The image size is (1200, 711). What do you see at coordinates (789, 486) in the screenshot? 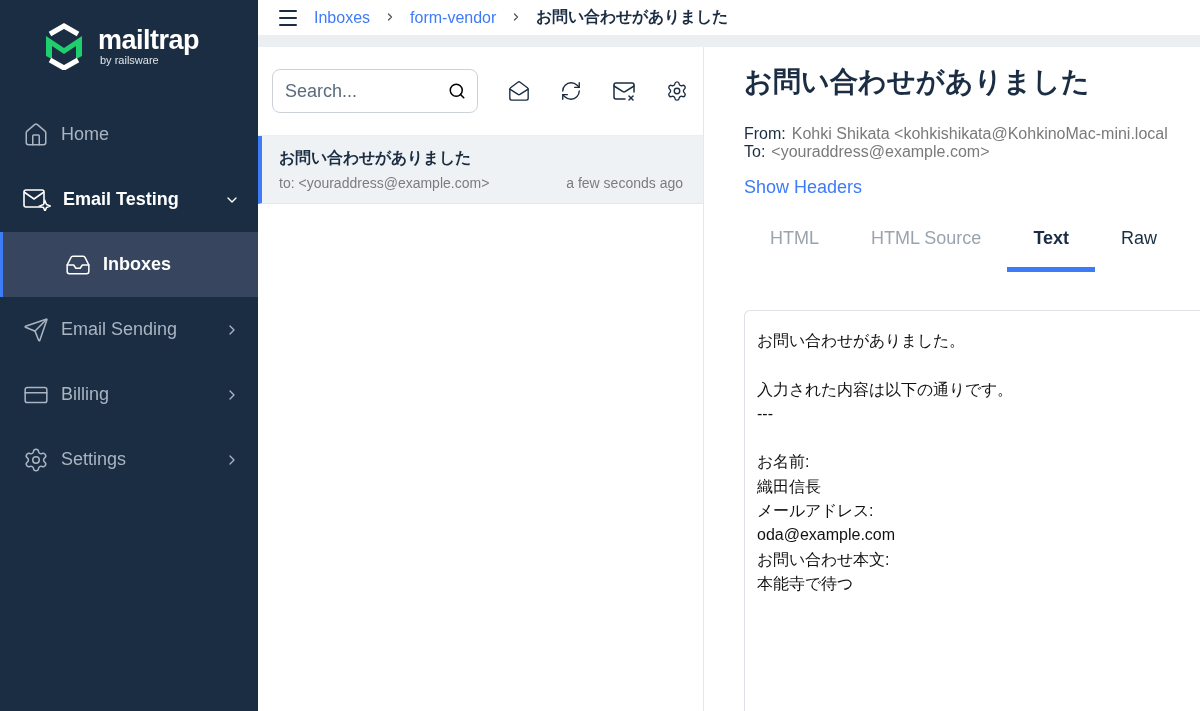
I see `body-line: 織田信長` at bounding box center [789, 486].